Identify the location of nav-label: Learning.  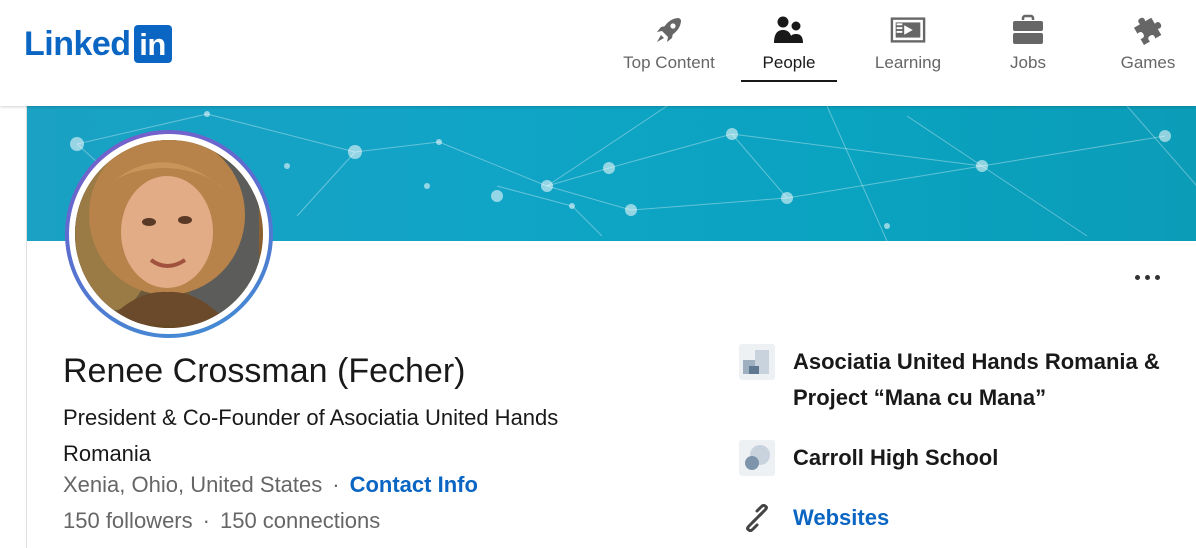
(908, 62).